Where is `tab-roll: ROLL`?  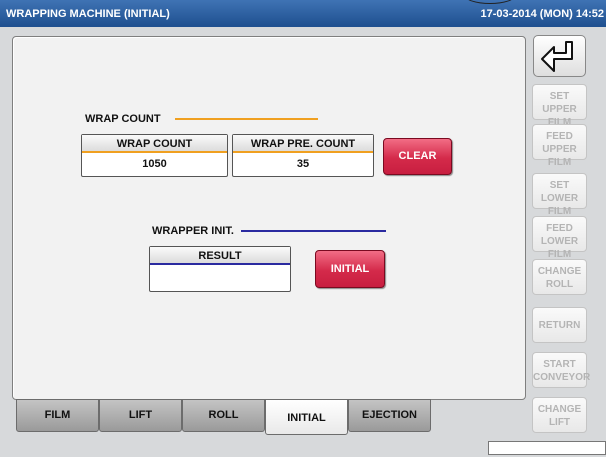 tab-roll: ROLL is located at coordinates (223, 415).